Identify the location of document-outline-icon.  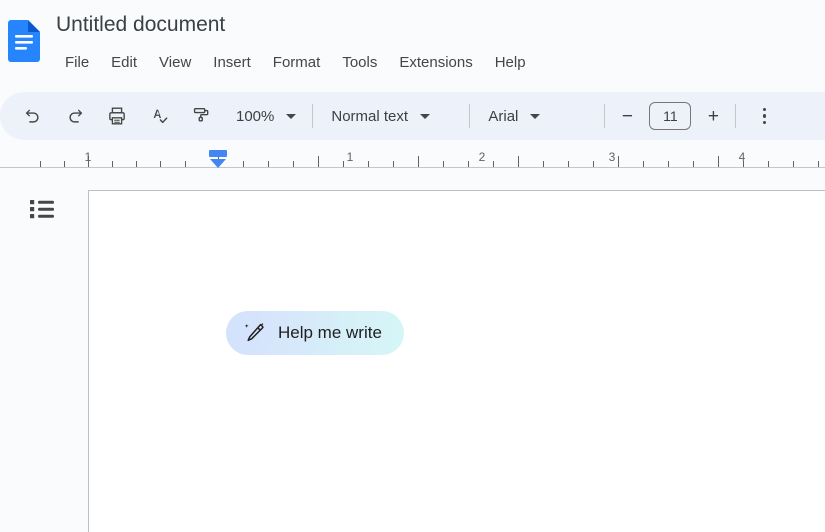
(42, 209).